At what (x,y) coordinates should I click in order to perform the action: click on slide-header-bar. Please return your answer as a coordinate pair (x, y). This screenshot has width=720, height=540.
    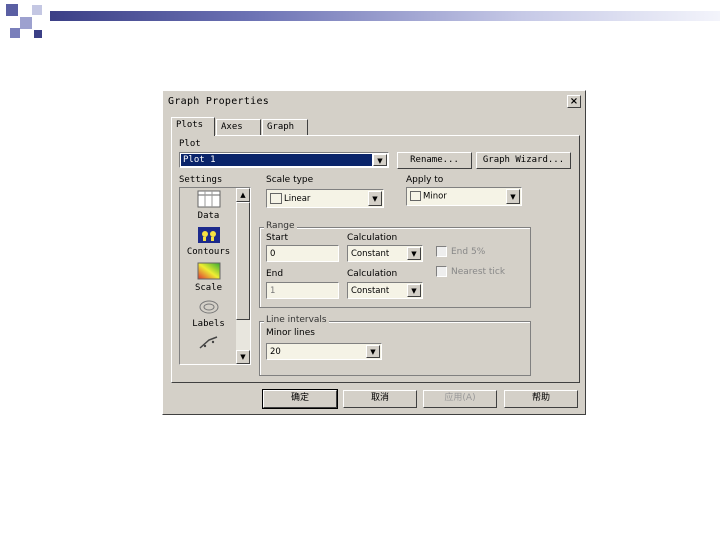
    Looking at the image, I should click on (385, 16).